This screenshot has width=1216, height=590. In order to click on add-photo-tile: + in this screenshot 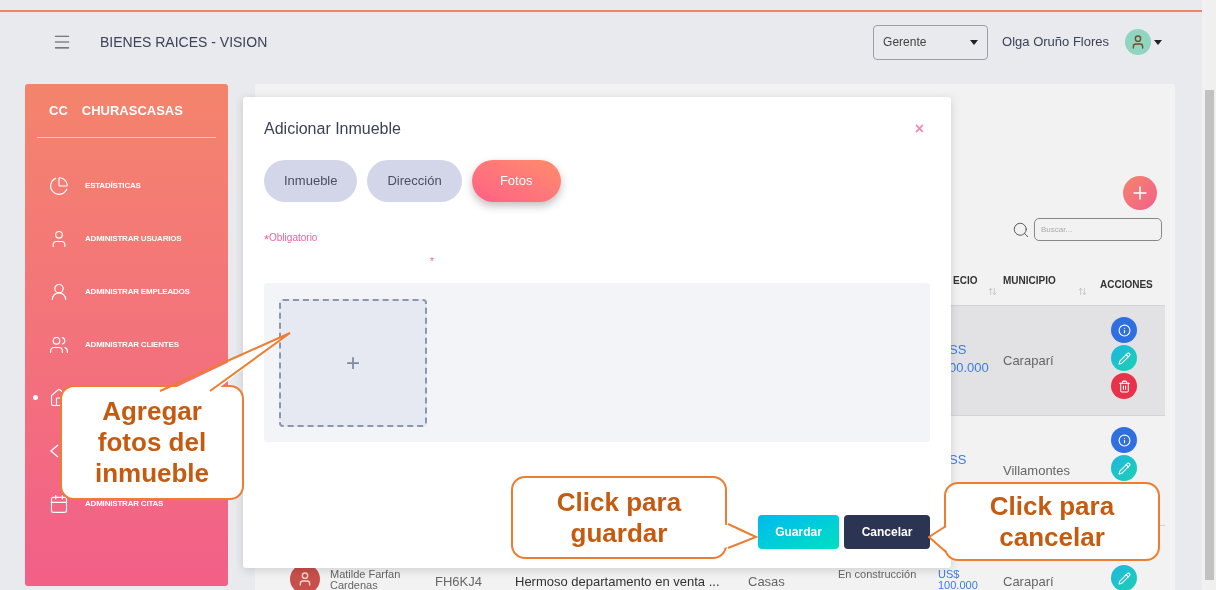, I will do `click(353, 362)`.